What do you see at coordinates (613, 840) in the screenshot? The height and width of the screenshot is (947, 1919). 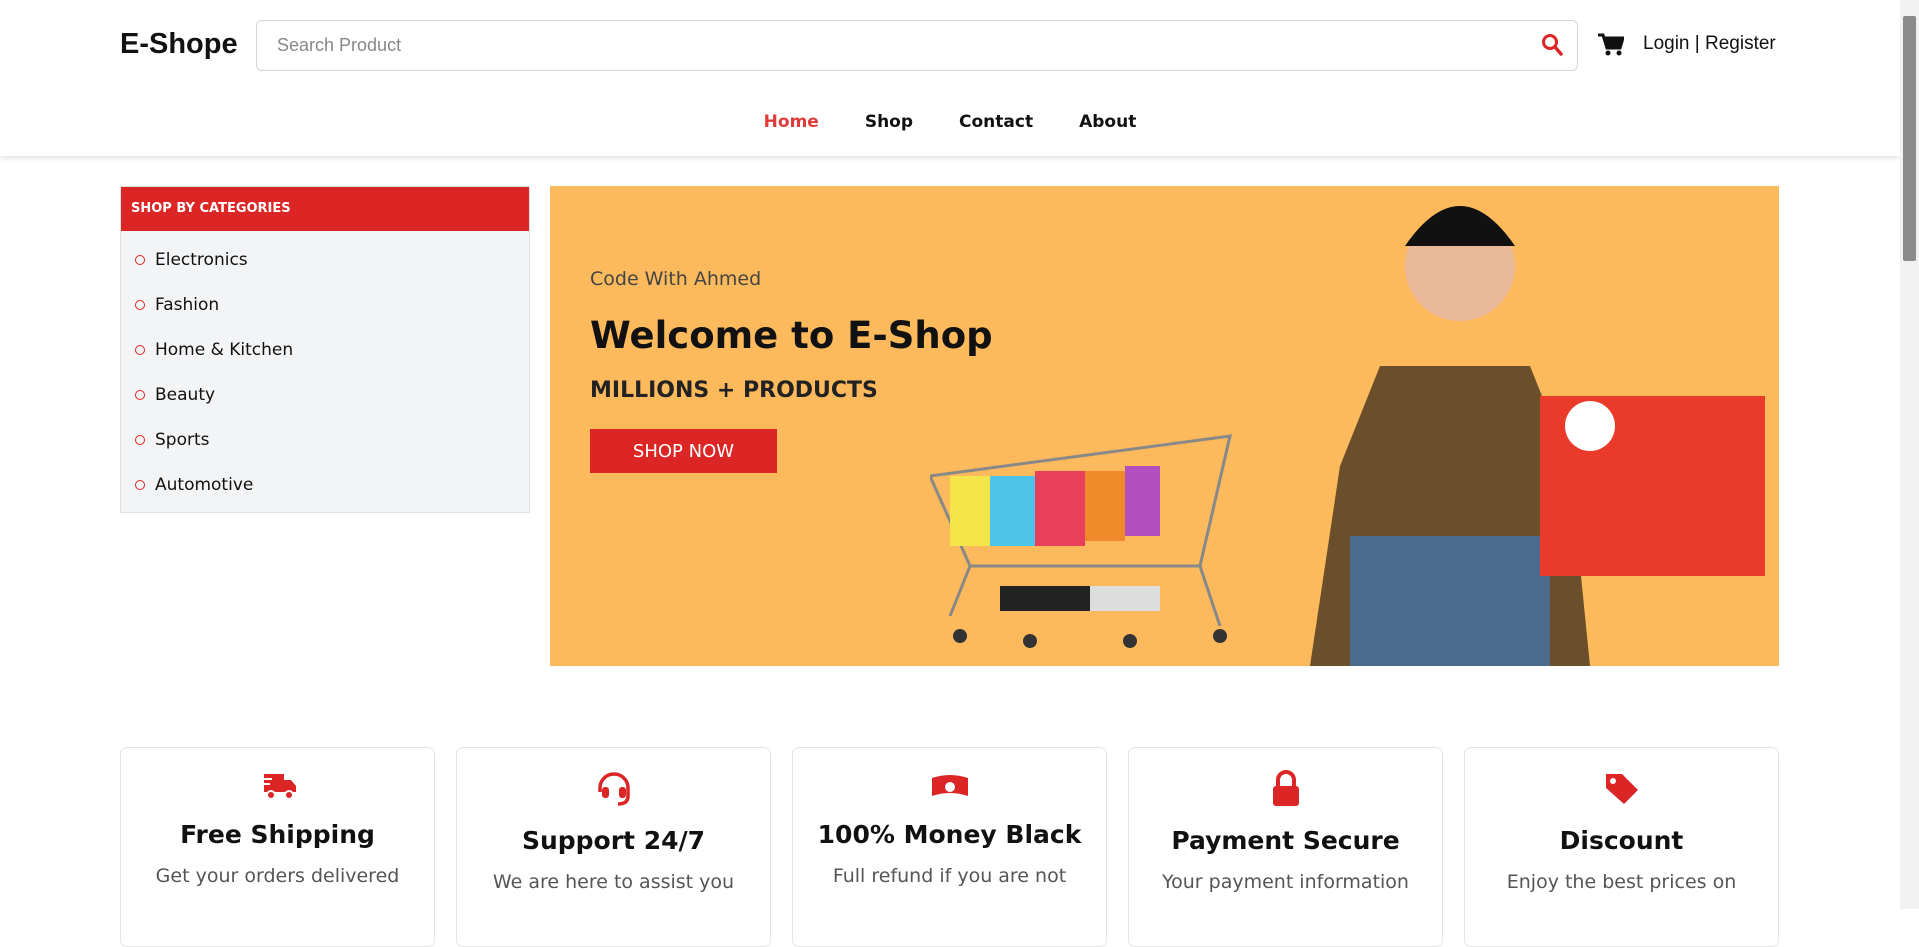 I see `feature-title: Support 24/7` at bounding box center [613, 840].